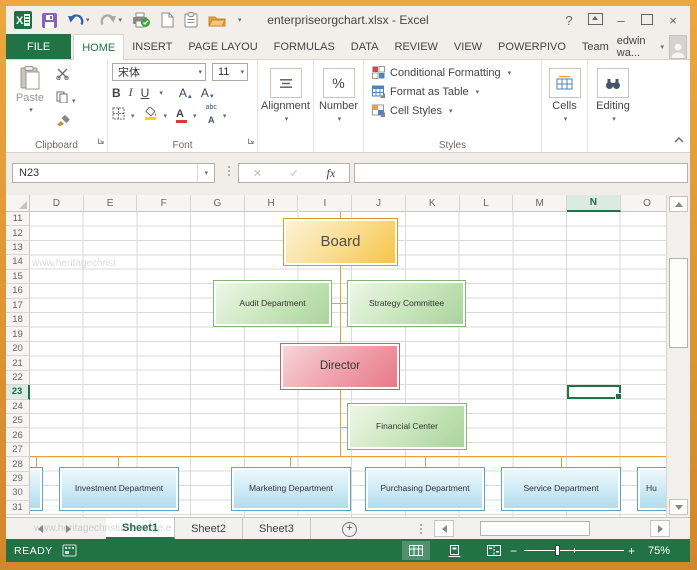 The height and width of the screenshot is (570, 697). What do you see at coordinates (285, 93) in the screenshot?
I see `alignment-button: Alignment ▾` at bounding box center [285, 93].